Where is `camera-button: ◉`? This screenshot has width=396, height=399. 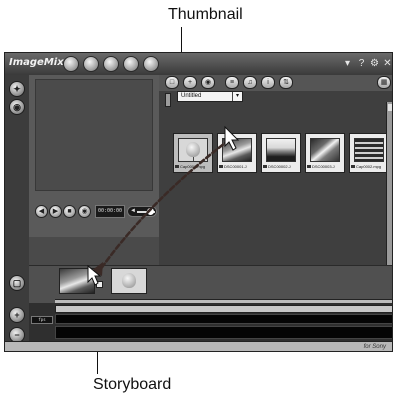 camera-button: ◉ is located at coordinates (208, 82).